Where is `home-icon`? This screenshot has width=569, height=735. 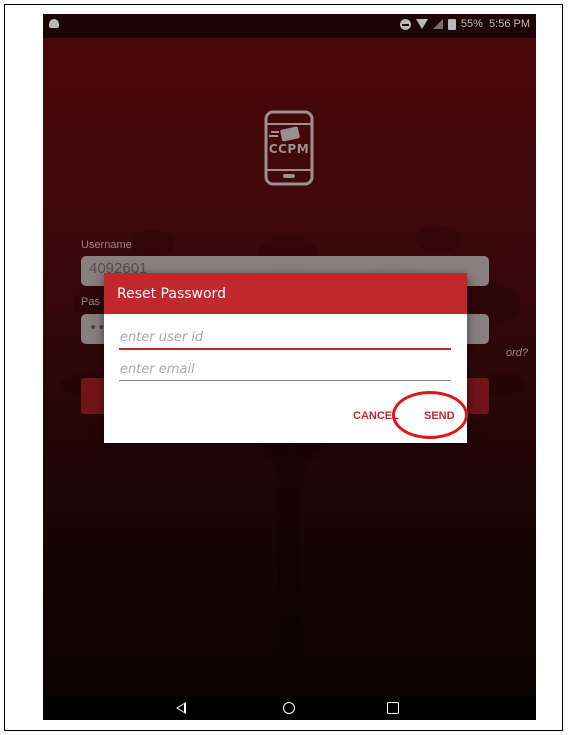 home-icon is located at coordinates (289, 708).